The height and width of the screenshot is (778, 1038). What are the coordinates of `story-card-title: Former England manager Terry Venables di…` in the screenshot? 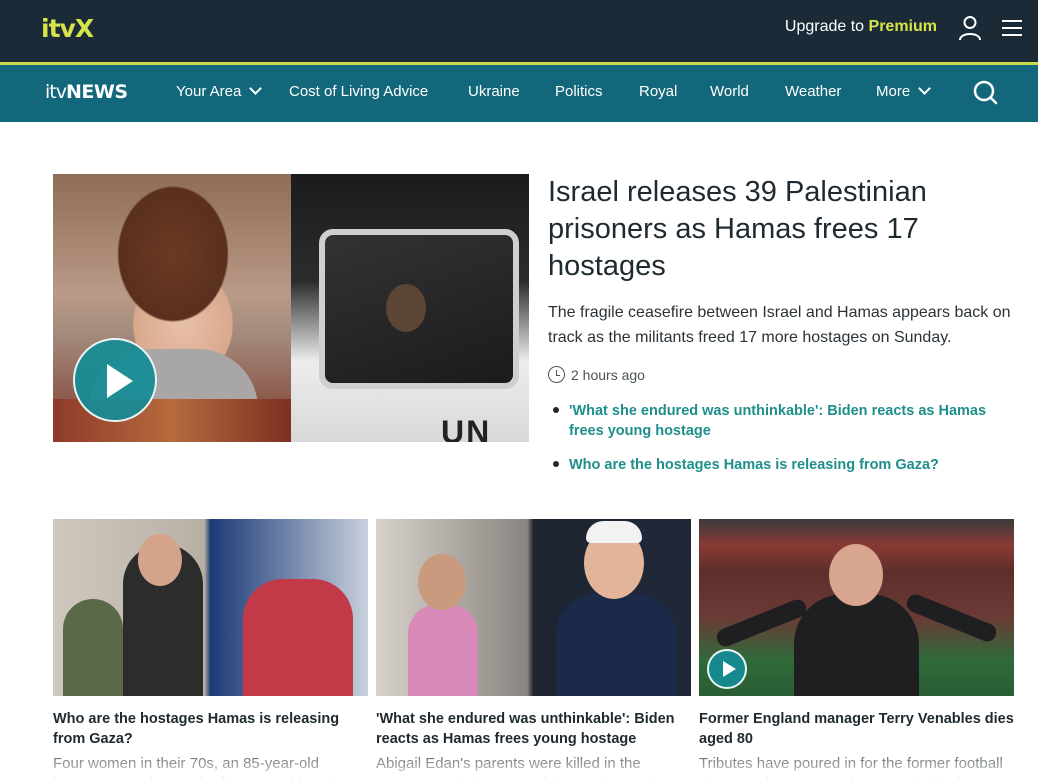 It's located at (856, 729).